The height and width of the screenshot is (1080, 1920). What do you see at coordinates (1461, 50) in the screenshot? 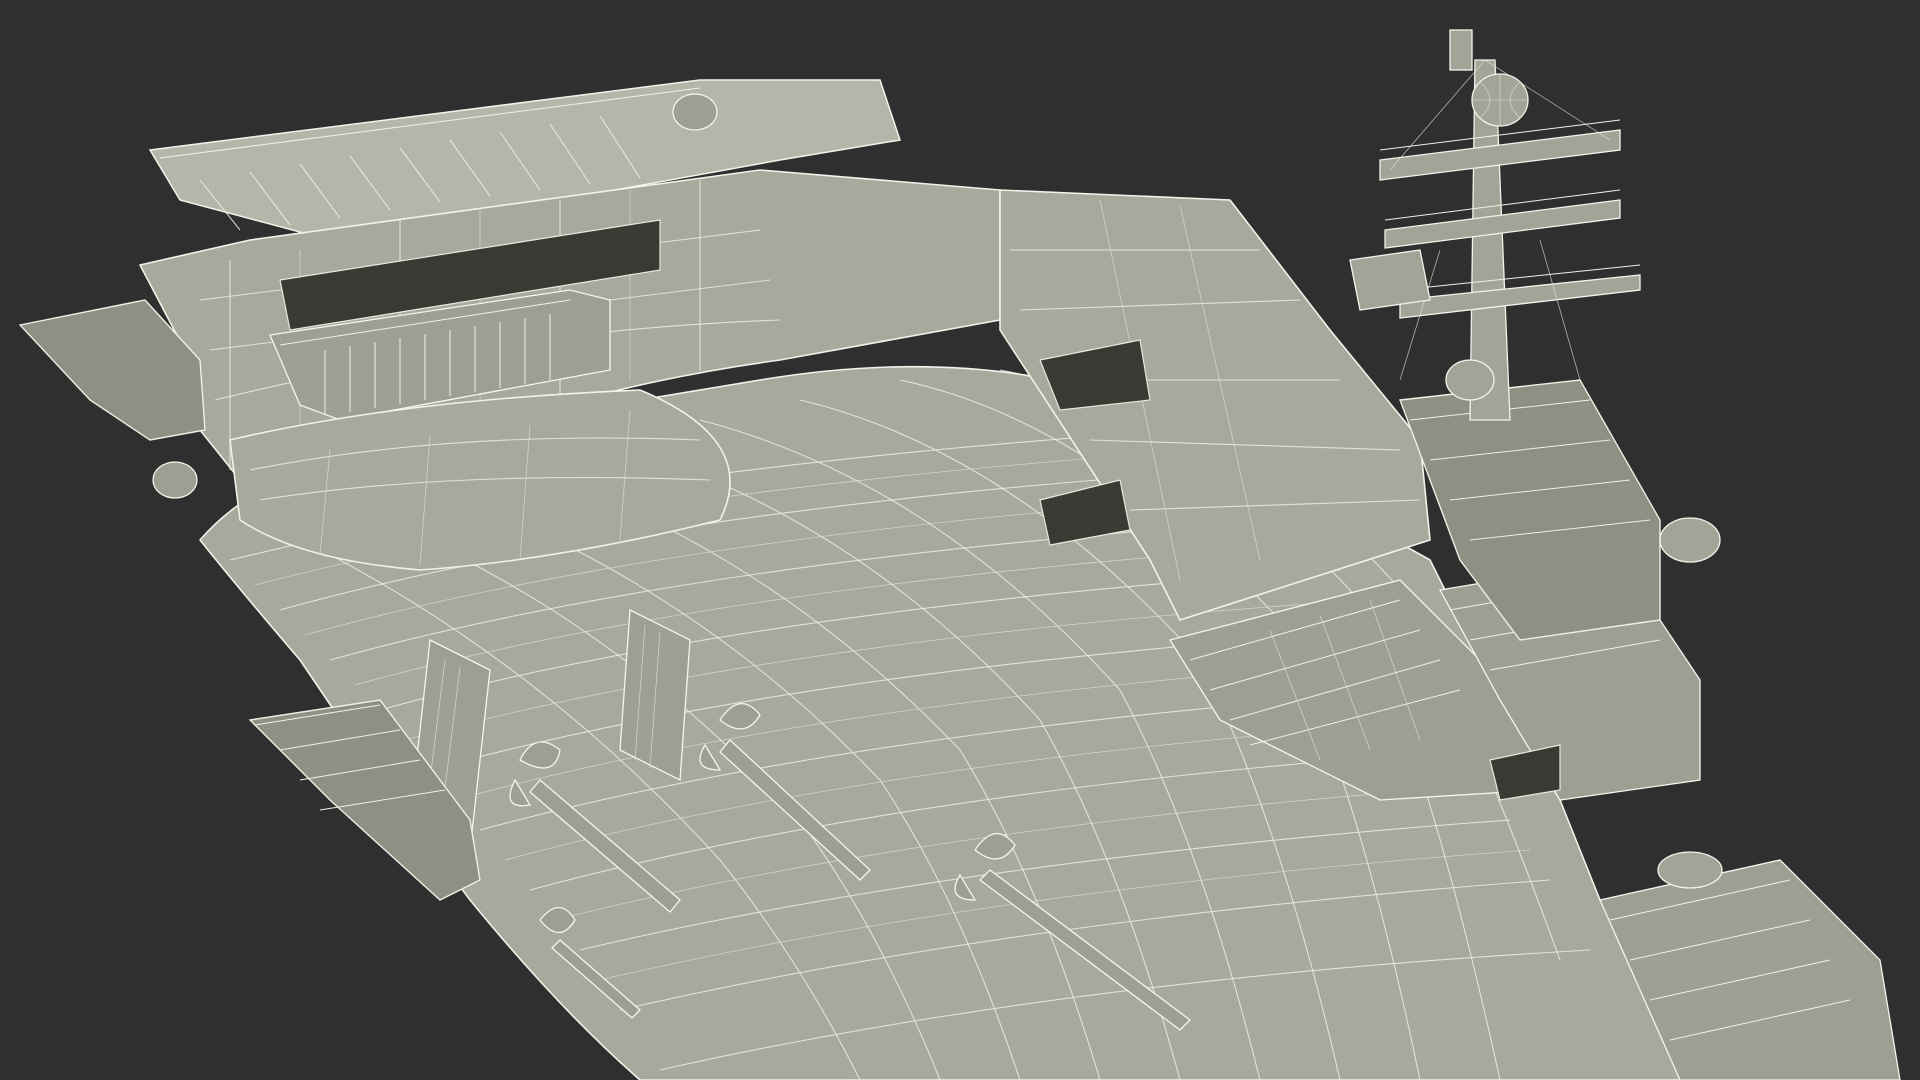
I see `mast-antenna-top` at bounding box center [1461, 50].